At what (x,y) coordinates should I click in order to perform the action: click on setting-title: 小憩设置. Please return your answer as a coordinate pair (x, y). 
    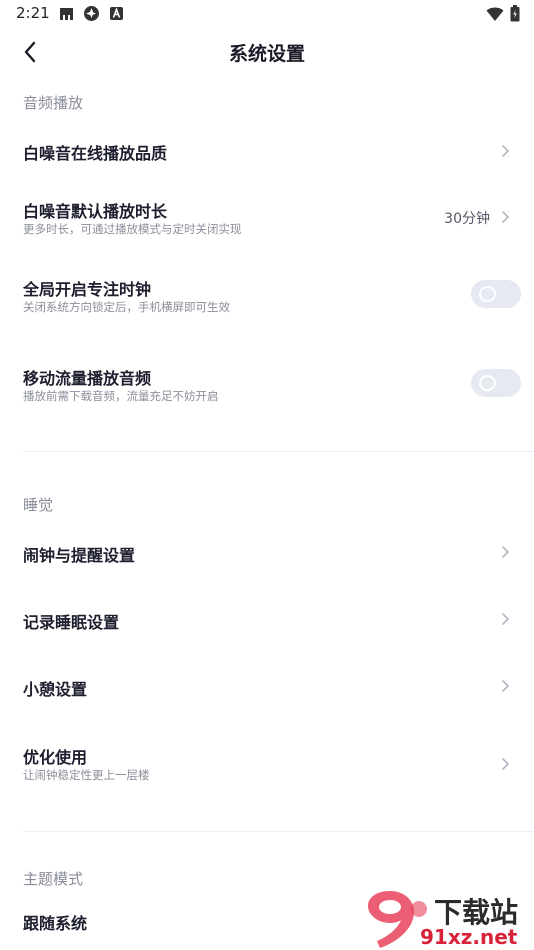
    Looking at the image, I should click on (55, 689).